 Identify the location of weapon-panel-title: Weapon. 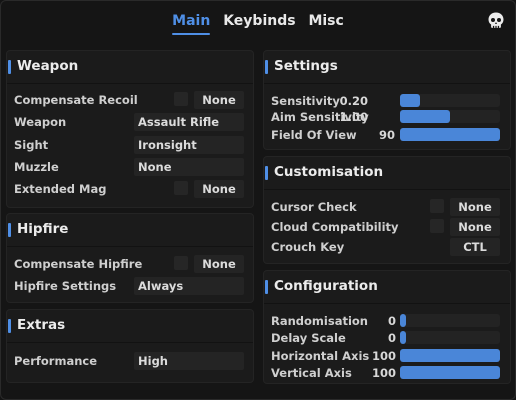
(48, 66).